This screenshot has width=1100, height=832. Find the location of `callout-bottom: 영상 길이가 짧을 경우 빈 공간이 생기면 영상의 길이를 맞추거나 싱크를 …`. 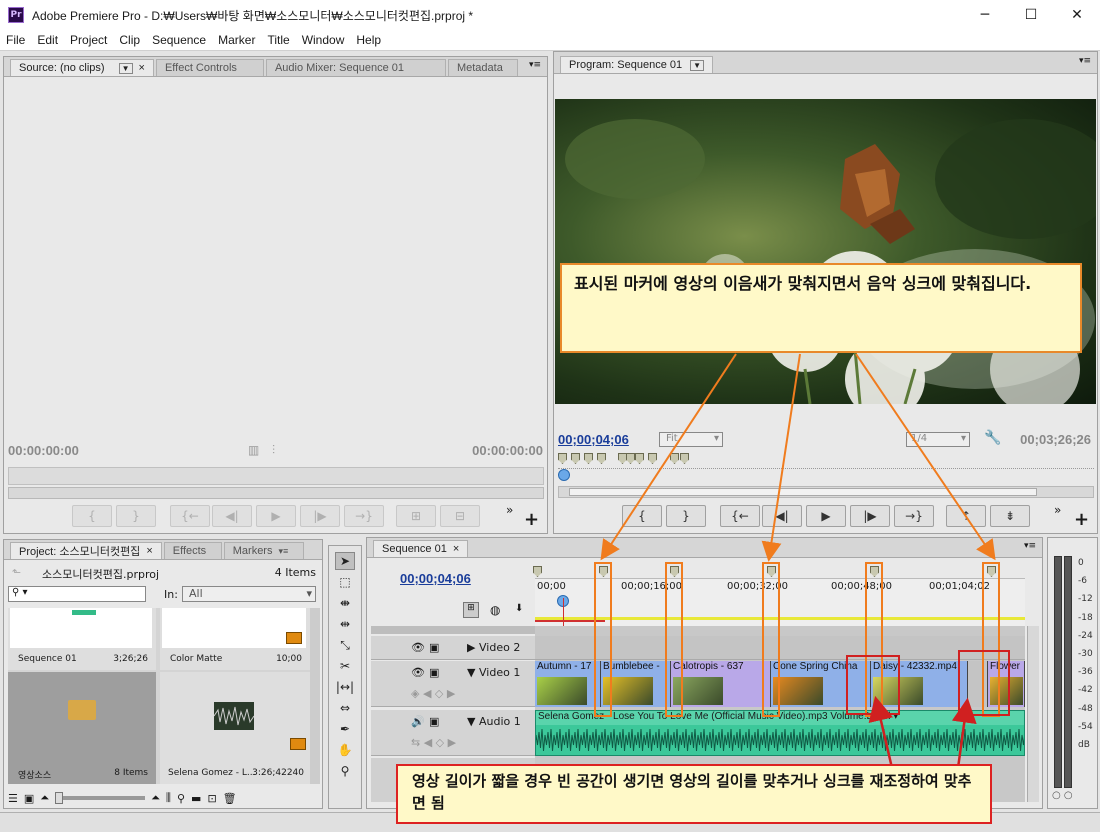

callout-bottom: 영상 길이가 짧을 경우 빈 공간이 생기면 영상의 길이를 맞추거나 싱크를 … is located at coordinates (694, 794).